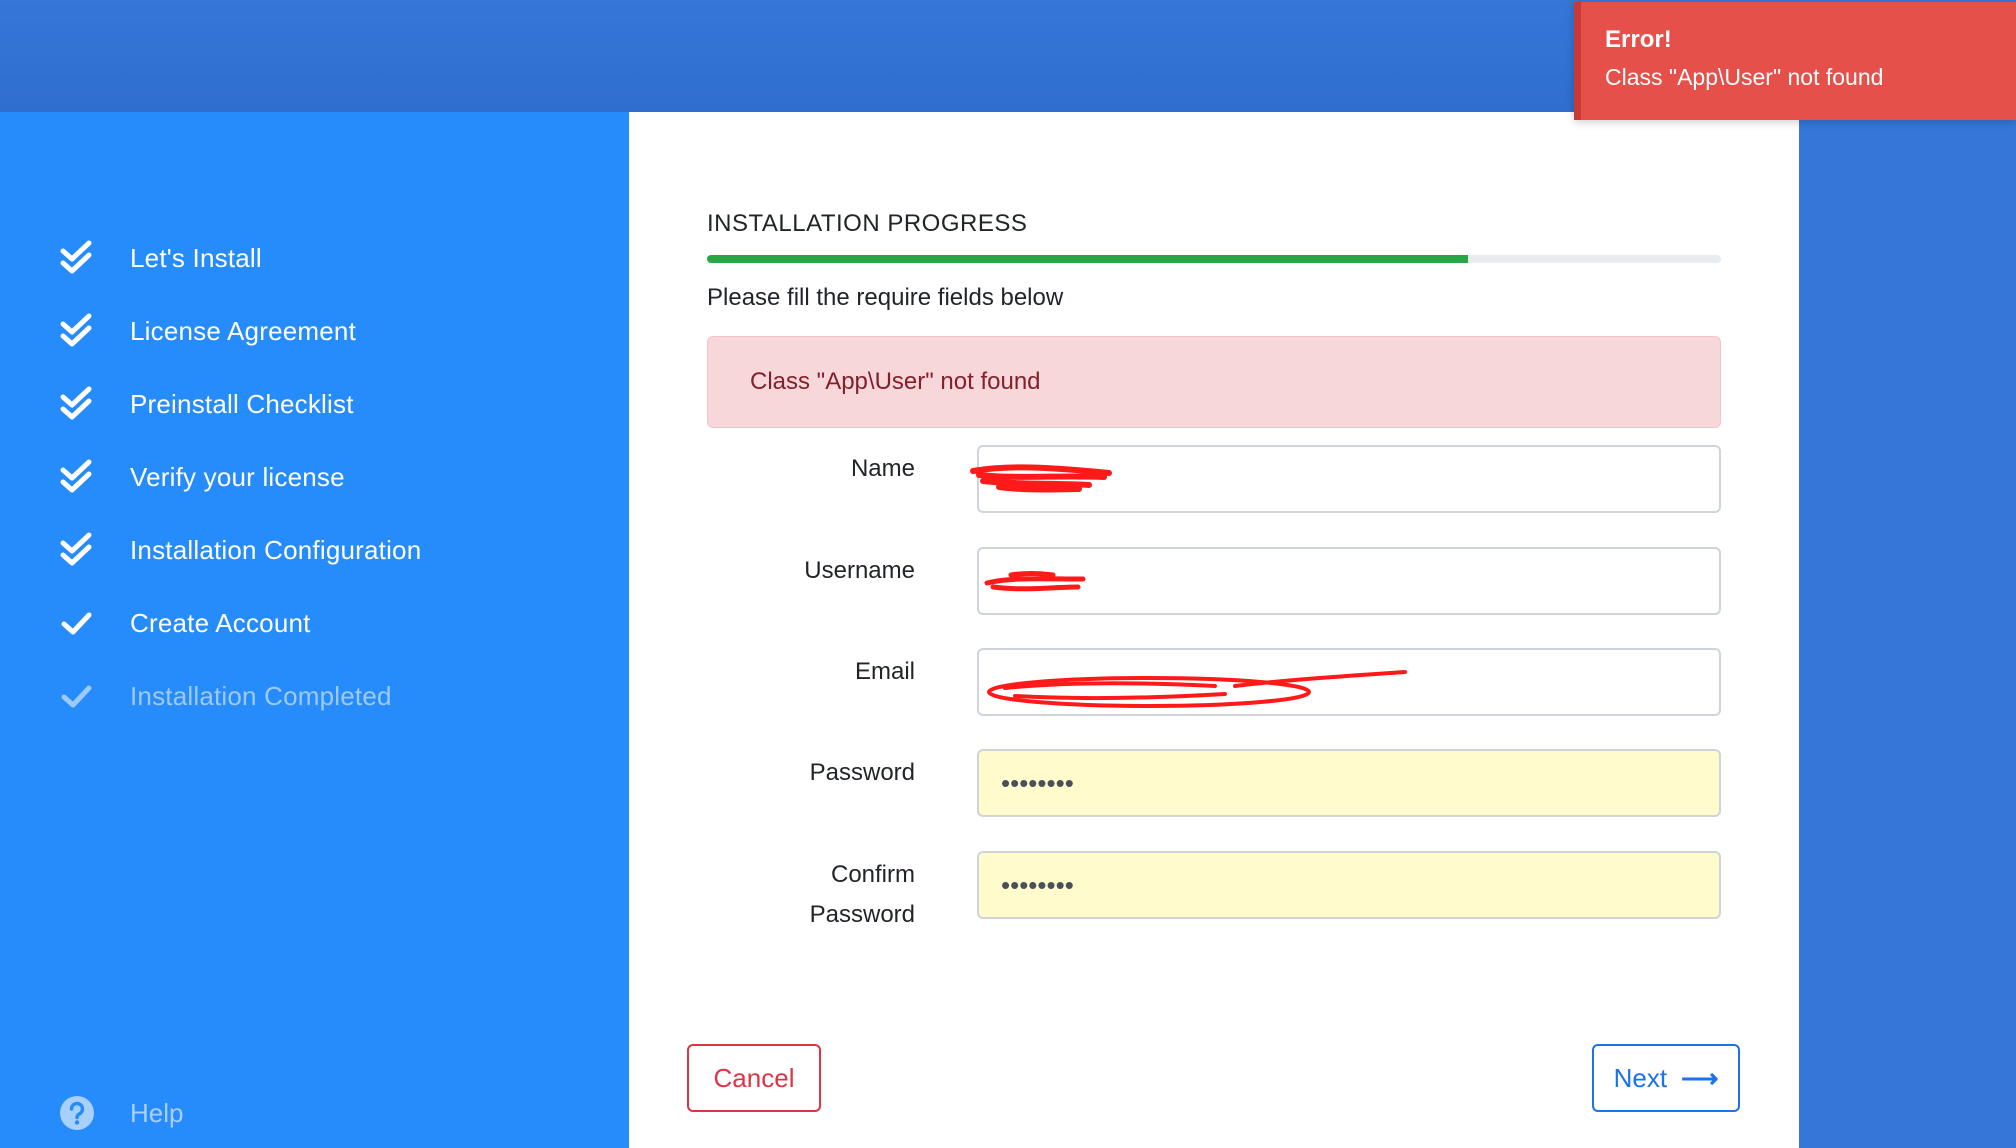 The height and width of the screenshot is (1148, 2016). Describe the element at coordinates (220, 623) in the screenshot. I see `sidebar-step-label: Create Account` at that location.